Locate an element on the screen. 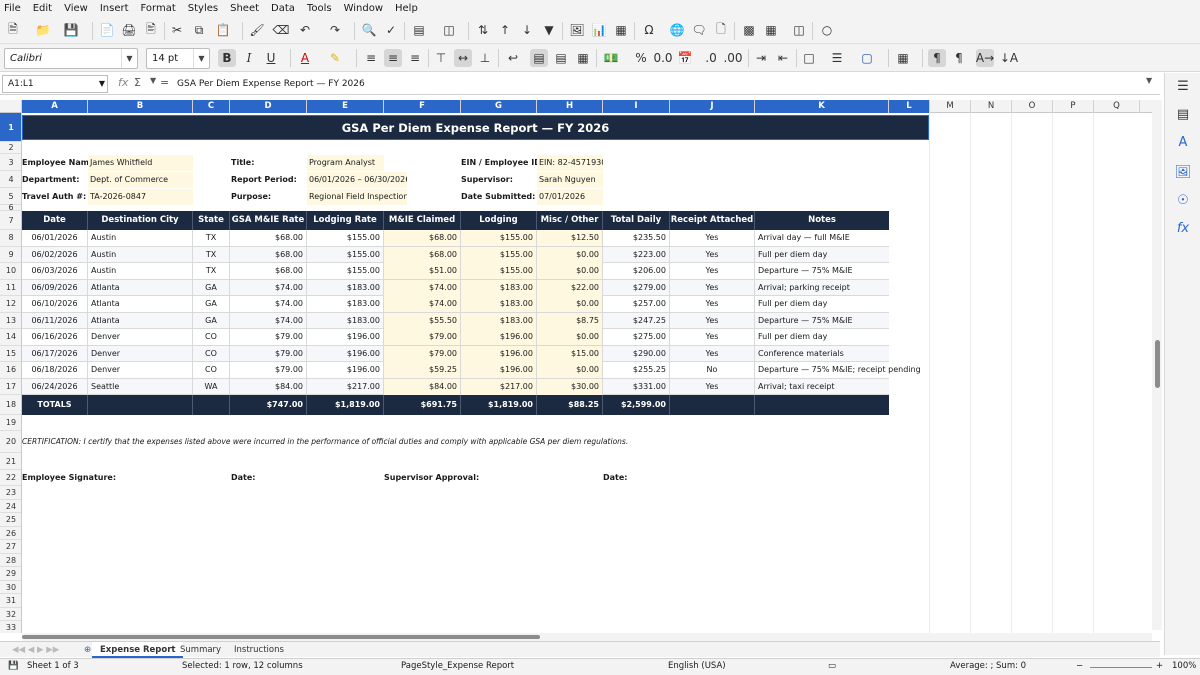 The width and height of the screenshot is (1200, 675). cell-mie-claimed: $84.00 is located at coordinates (422, 386).